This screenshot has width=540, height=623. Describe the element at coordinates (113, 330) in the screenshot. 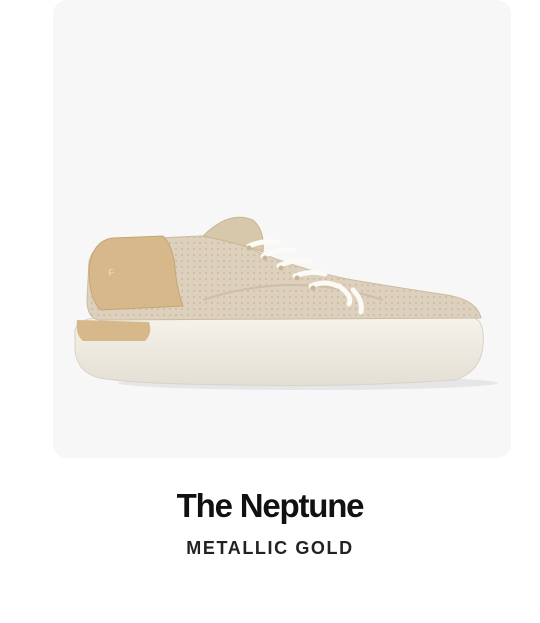

I see `heel-tab` at that location.